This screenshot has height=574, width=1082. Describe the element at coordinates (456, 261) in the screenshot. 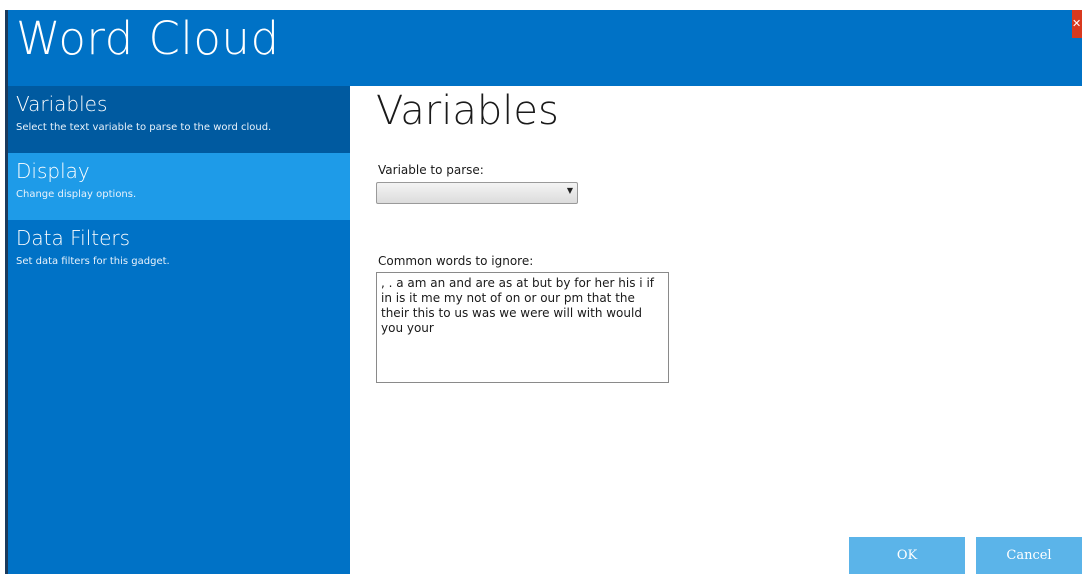

I see `common-words-label: Common words to ignore:` at that location.